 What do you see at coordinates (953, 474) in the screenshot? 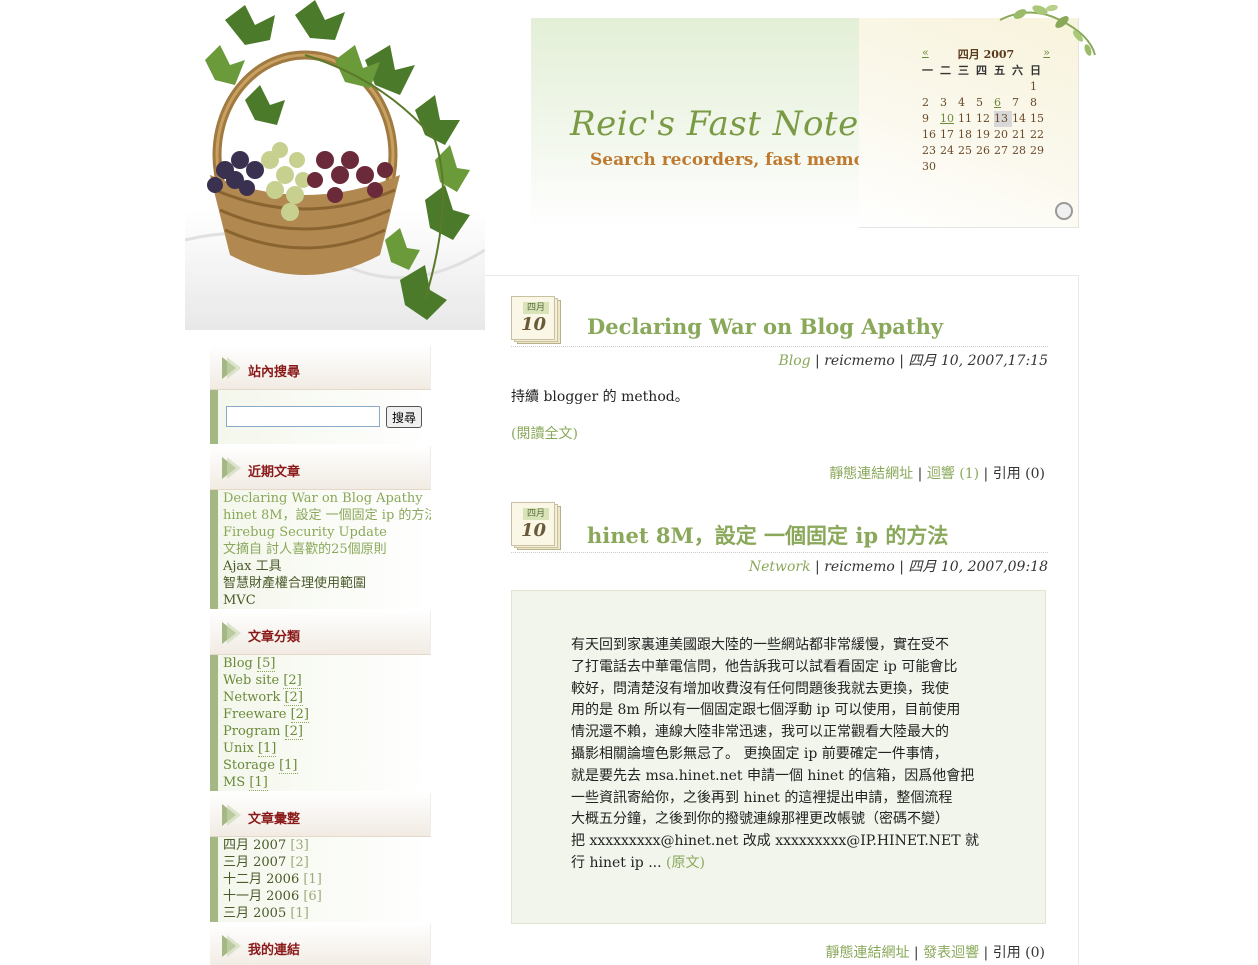
I see `comments-link: 迴響 (1)` at bounding box center [953, 474].